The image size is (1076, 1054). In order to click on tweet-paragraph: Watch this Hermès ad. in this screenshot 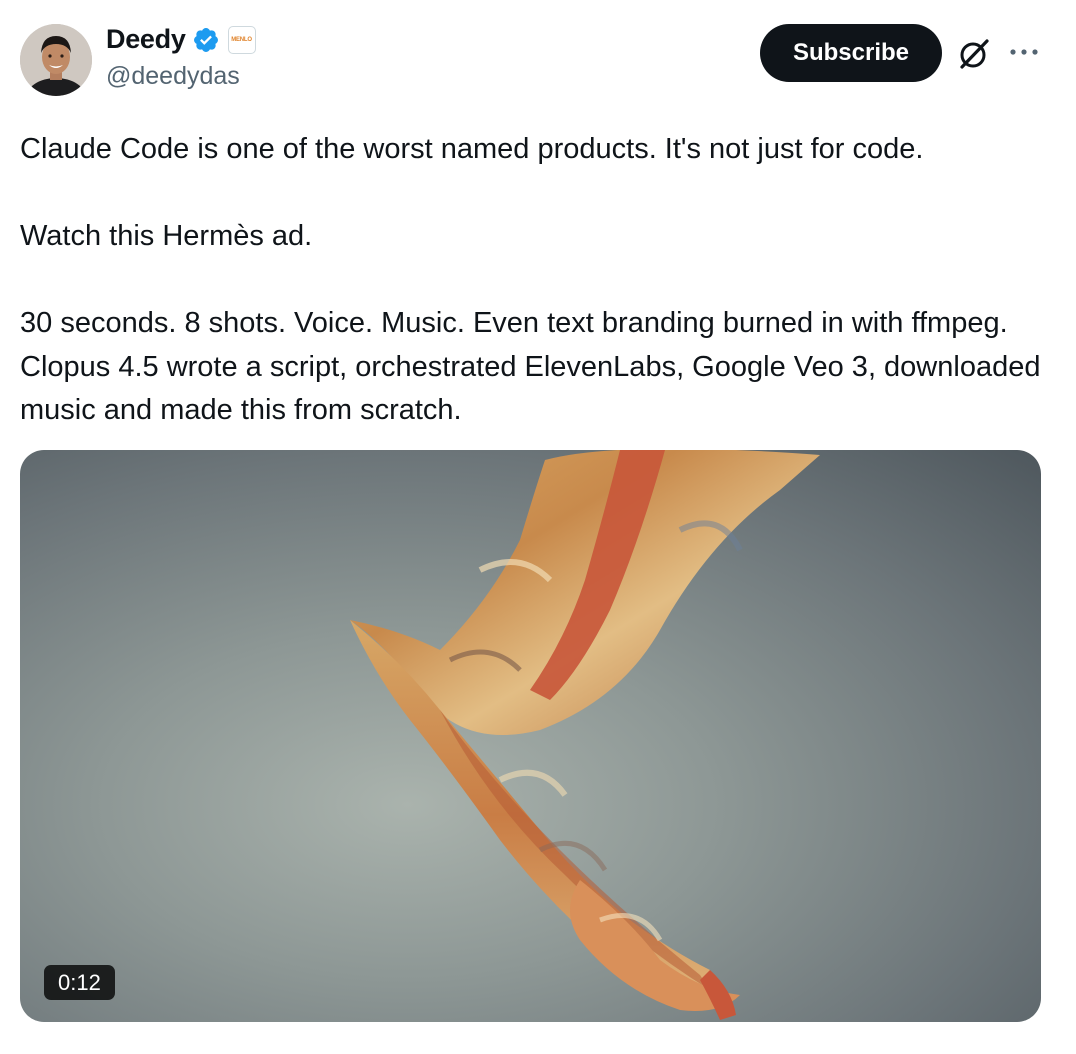, I will do `click(166, 236)`.